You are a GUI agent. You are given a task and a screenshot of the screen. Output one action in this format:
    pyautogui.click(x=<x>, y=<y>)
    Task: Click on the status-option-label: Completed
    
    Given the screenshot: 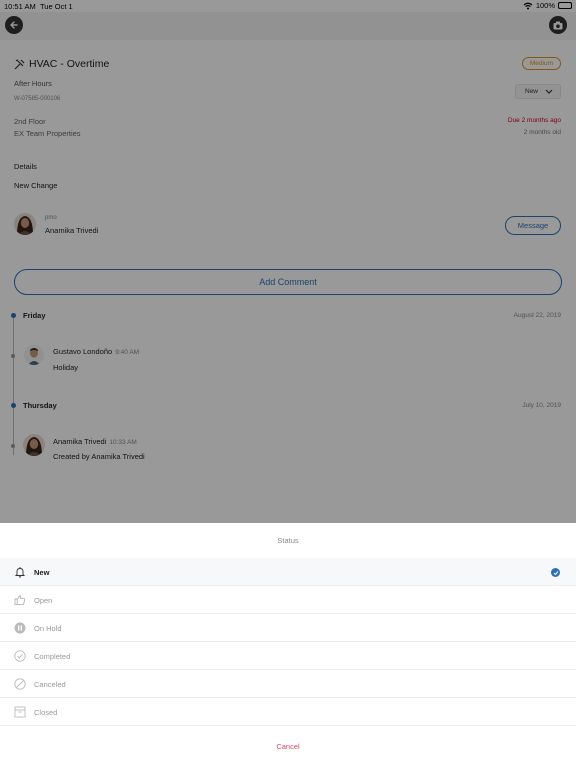 What is the action you would take?
    pyautogui.click(x=52, y=656)
    